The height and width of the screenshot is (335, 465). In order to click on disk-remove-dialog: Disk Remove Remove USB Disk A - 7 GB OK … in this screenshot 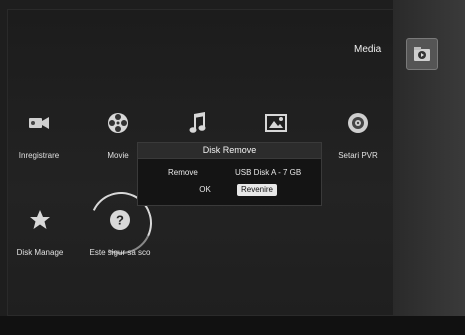, I will do `click(229, 174)`.